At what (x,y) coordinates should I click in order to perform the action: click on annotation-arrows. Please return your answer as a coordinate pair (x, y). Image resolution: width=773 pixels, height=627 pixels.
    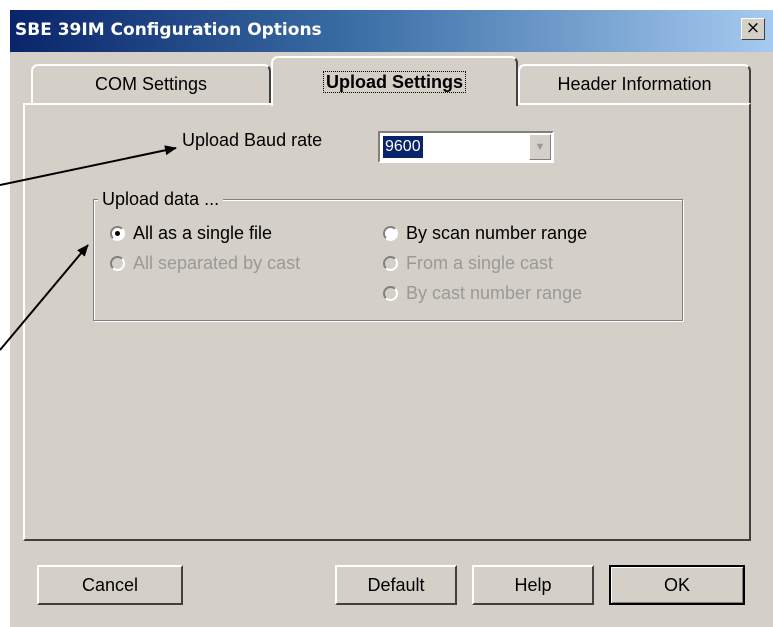
    Looking at the image, I should click on (88, 248).